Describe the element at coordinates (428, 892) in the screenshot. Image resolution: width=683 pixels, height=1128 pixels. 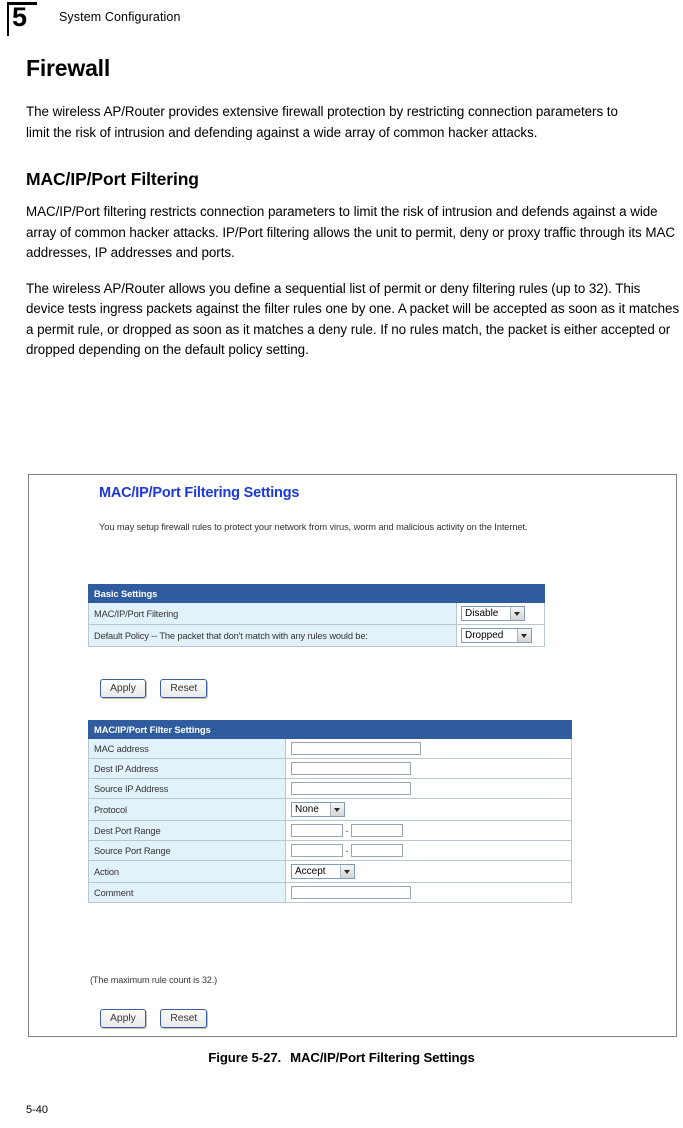
I see `row-value-comment` at that location.